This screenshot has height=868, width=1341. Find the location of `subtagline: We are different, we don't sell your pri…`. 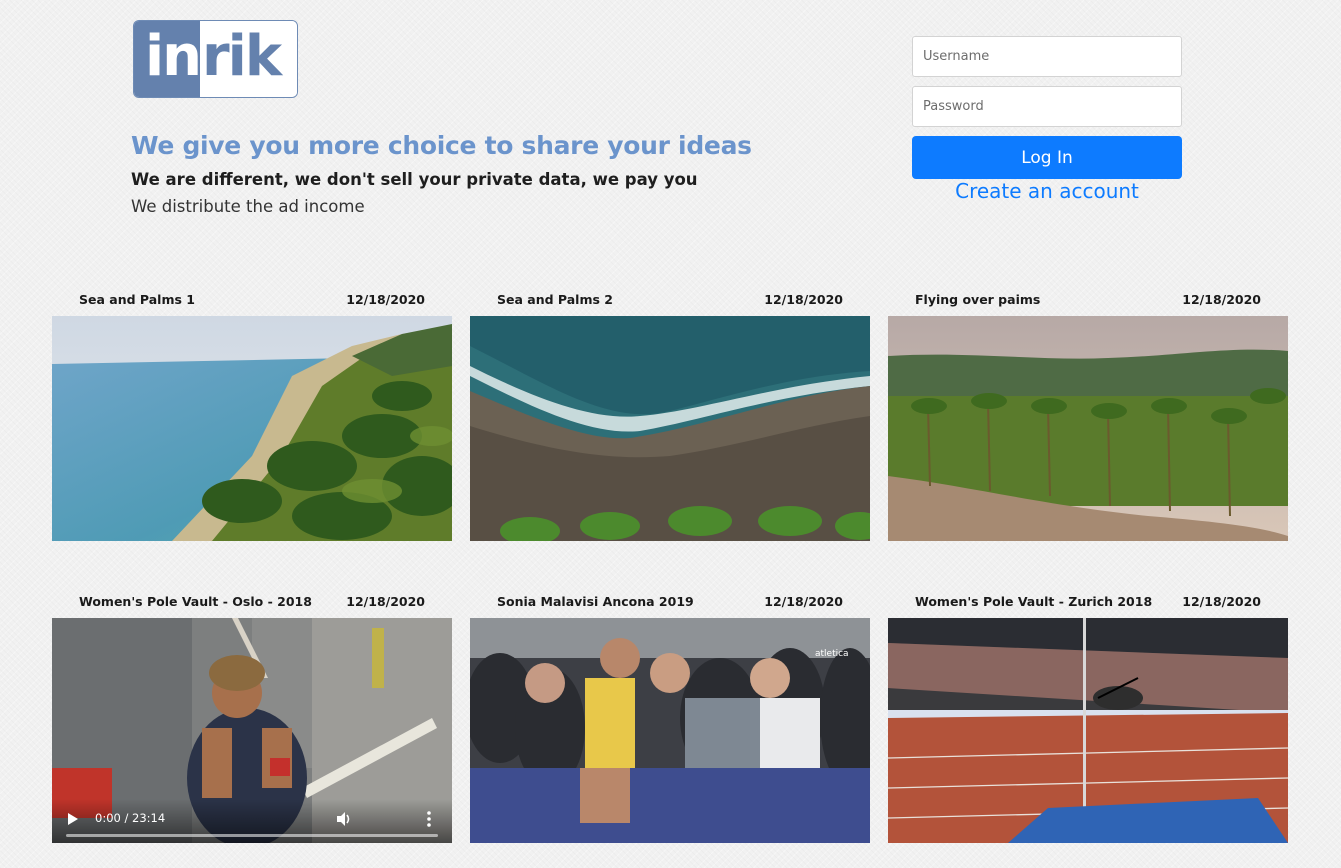

subtagline: We are different, we don't sell your pri… is located at coordinates (414, 179).